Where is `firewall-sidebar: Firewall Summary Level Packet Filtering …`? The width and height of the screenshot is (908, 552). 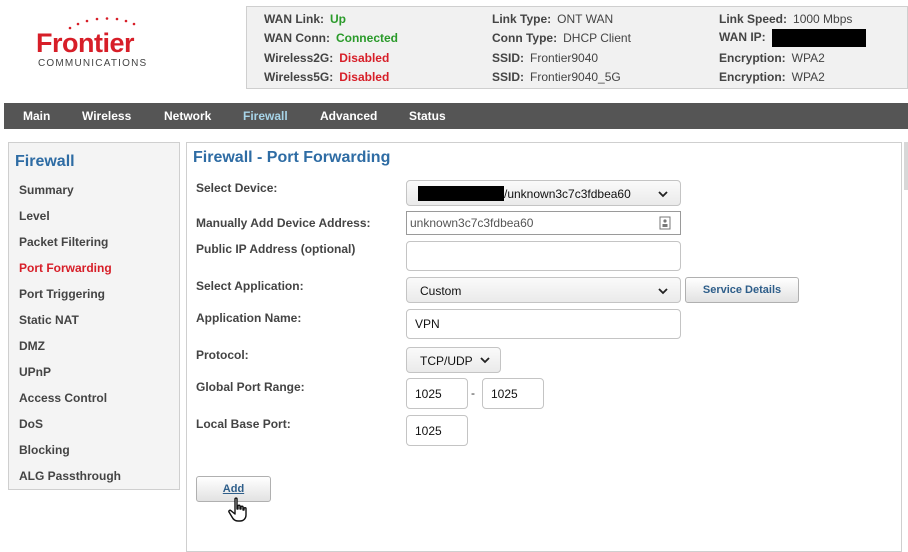 firewall-sidebar: Firewall Summary Level Packet Filtering … is located at coordinates (94, 316).